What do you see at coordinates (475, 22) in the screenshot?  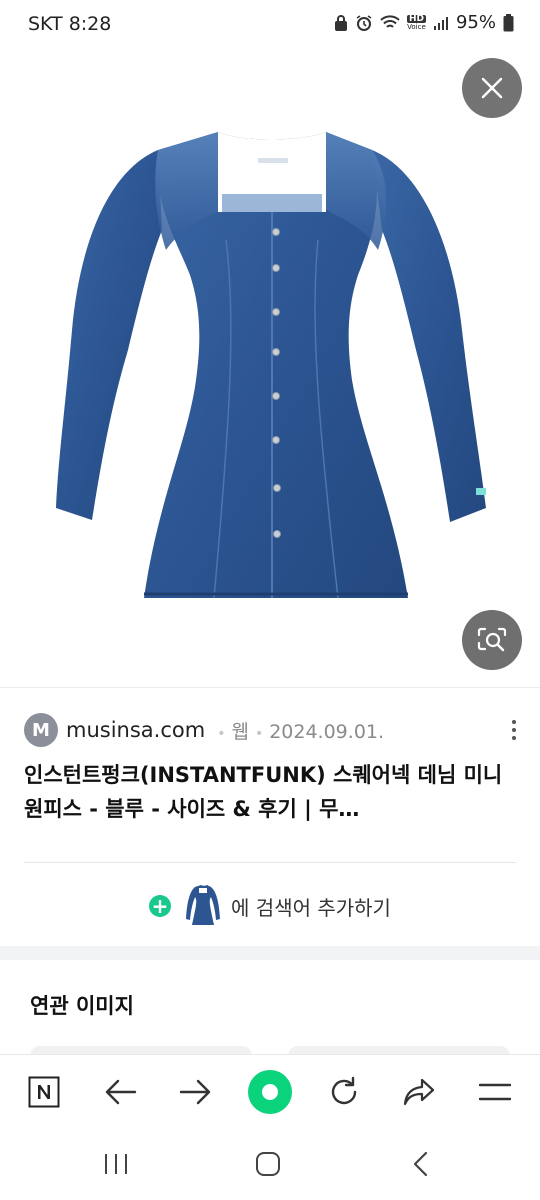 I see `battery-percent: 95%` at bounding box center [475, 22].